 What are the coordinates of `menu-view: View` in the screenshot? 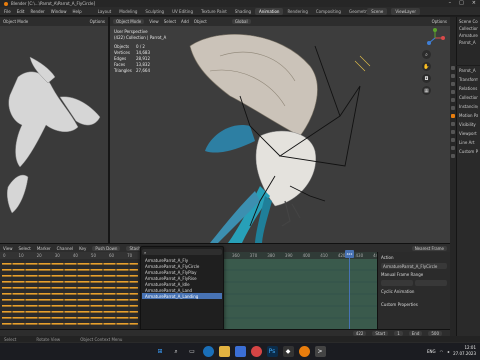 It's located at (154, 21).